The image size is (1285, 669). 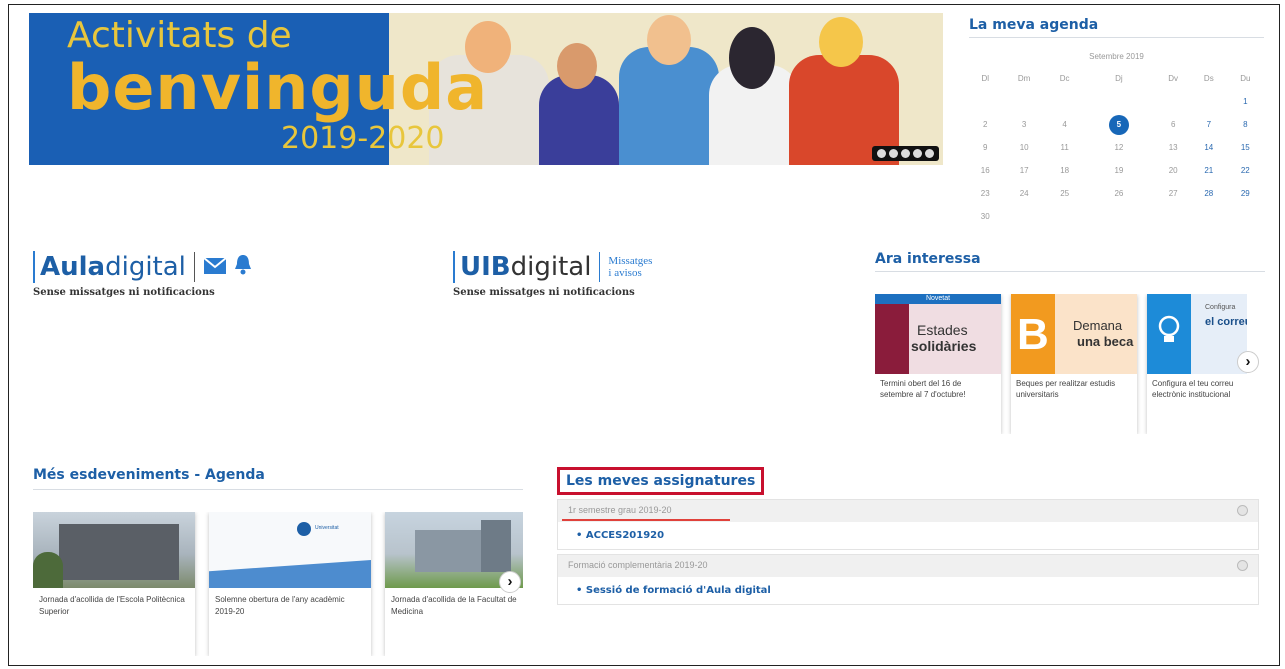 I want to click on course-group: 1r semestre grau 2019-20 • ACCES201920, so click(x=908, y=524).